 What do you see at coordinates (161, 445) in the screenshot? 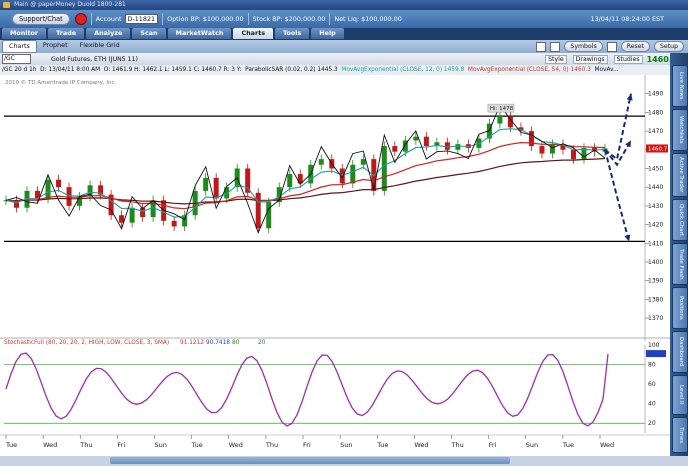
I see `time-axis-label: Sun` at bounding box center [161, 445].